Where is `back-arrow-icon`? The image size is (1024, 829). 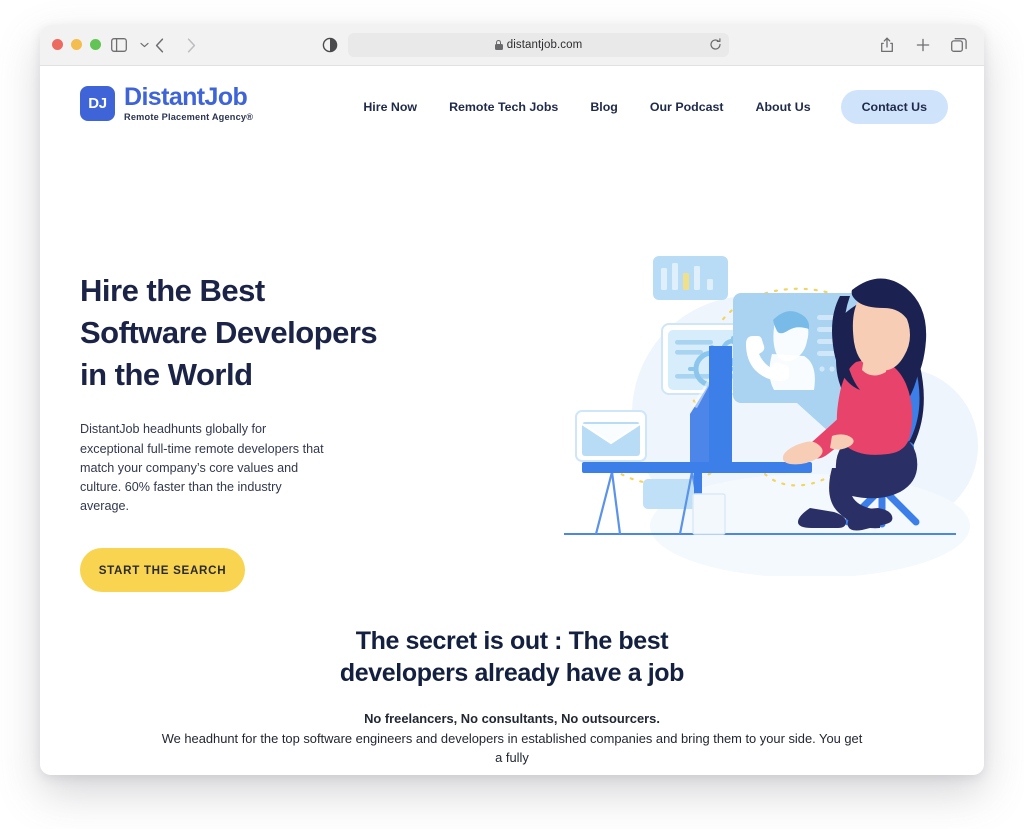
back-arrow-icon is located at coordinates (159, 45).